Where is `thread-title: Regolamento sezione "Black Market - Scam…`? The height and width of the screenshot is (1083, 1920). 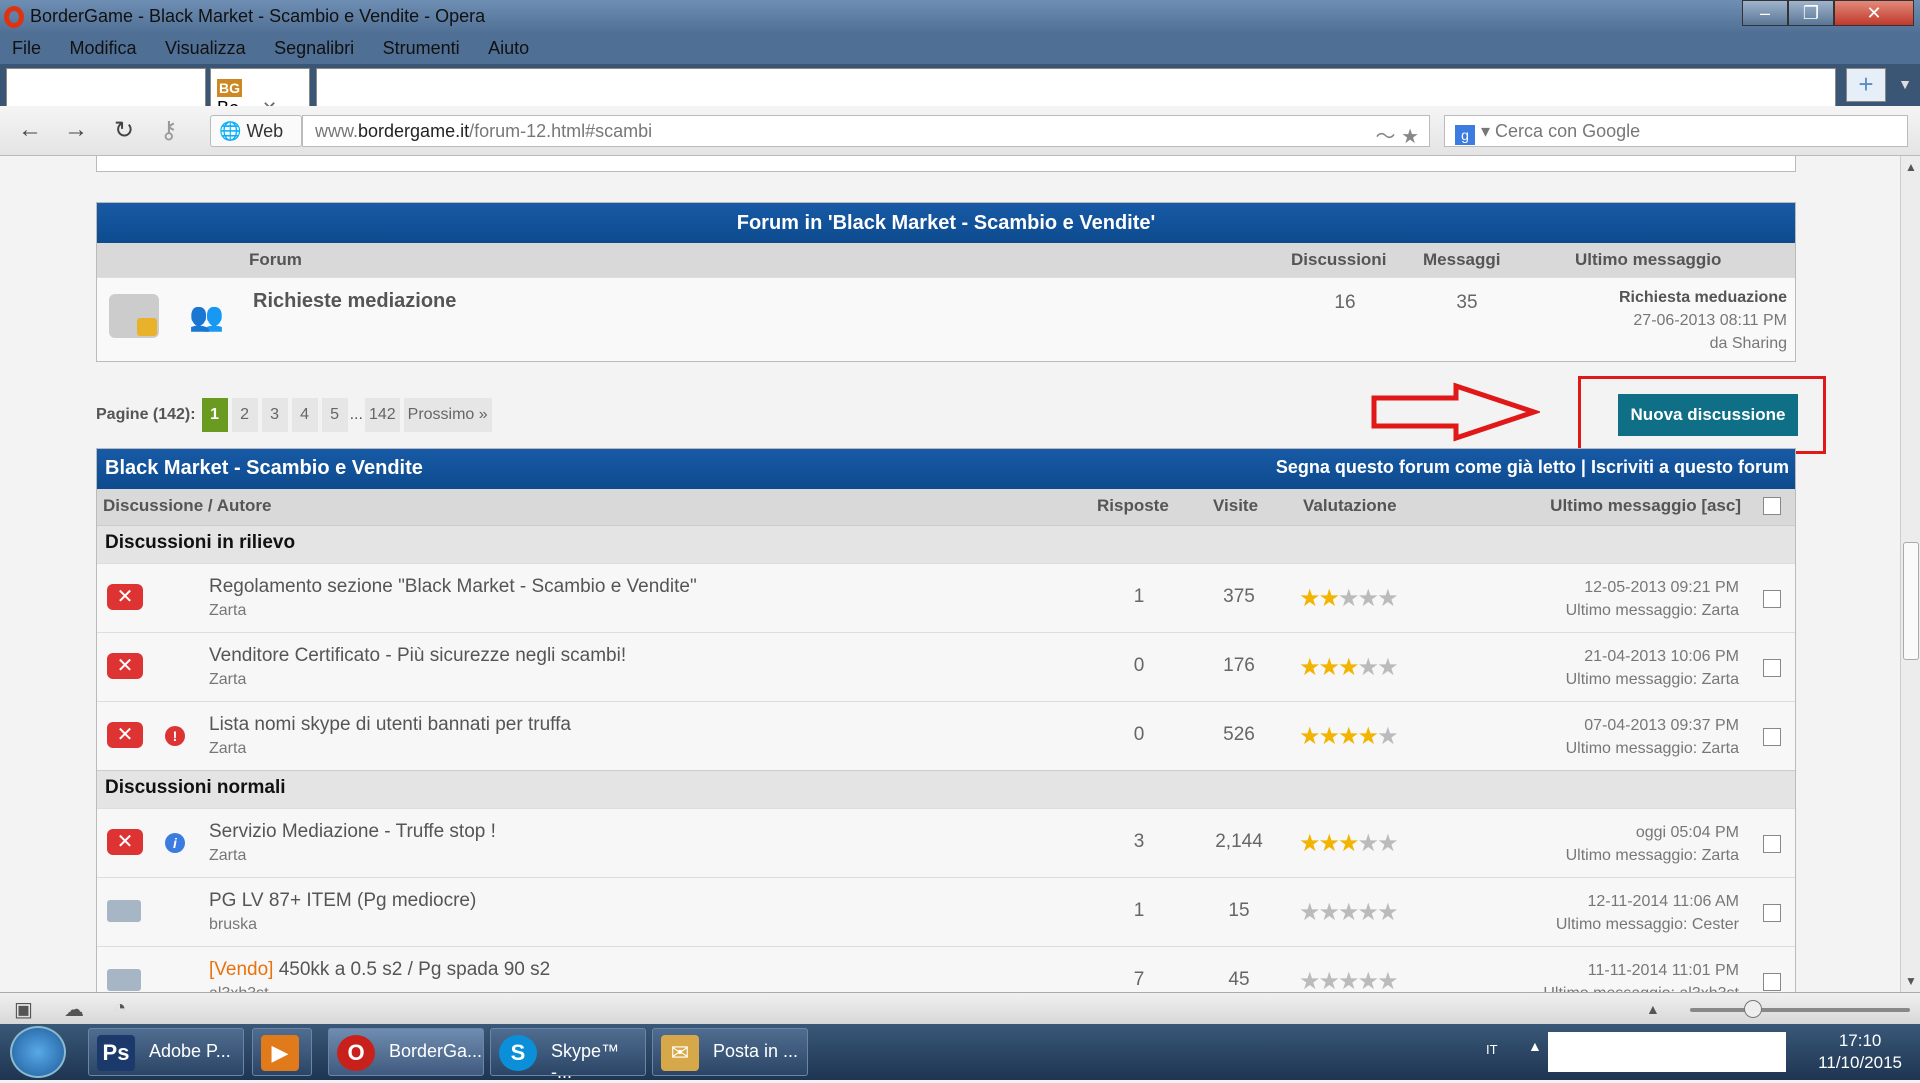
thread-title: Regolamento sezione "Black Market - Scam… is located at coordinates (453, 587).